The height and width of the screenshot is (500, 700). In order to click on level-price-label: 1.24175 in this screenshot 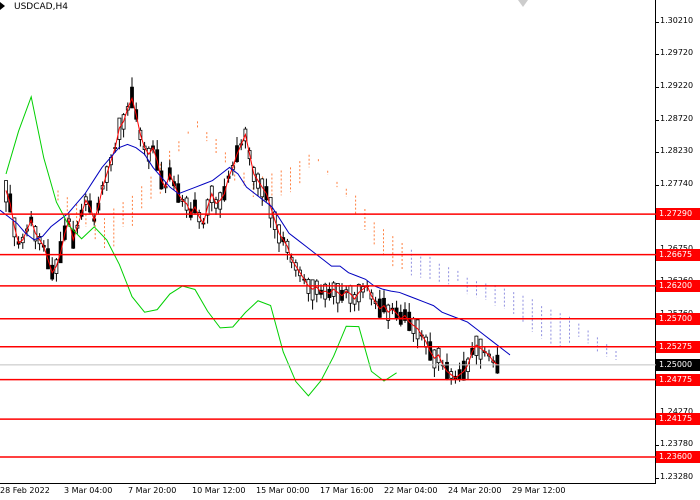, I will do `click(678, 419)`.